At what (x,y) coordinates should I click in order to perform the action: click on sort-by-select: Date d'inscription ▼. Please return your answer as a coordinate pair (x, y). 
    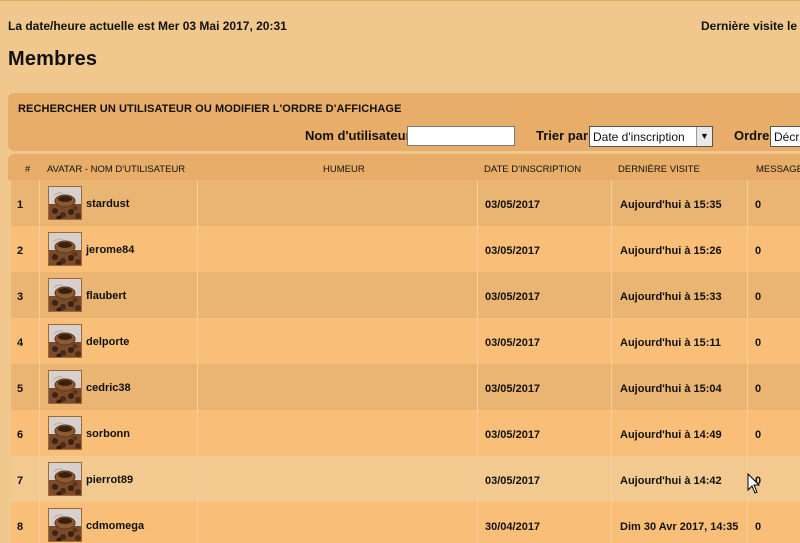
    Looking at the image, I should click on (651, 136).